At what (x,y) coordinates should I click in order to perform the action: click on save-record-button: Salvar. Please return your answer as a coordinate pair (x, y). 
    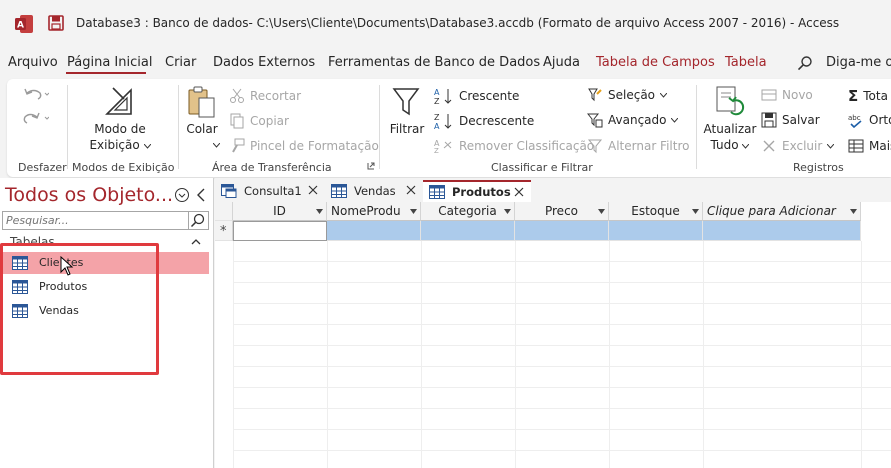
    Looking at the image, I should click on (790, 120).